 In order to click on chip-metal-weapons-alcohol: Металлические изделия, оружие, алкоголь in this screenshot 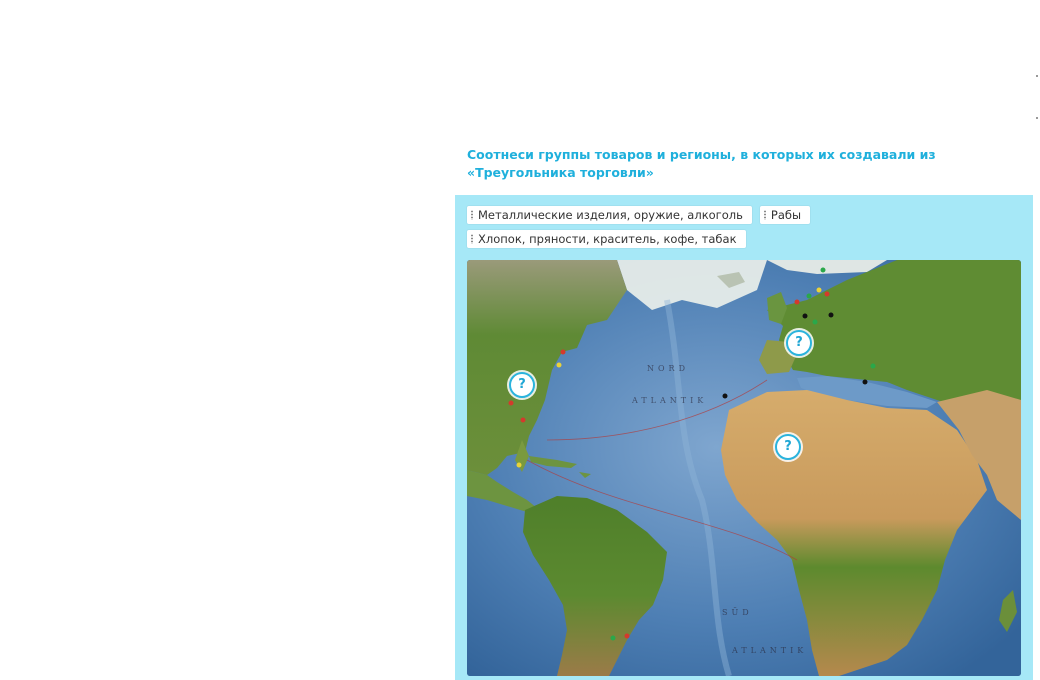, I will do `click(609, 215)`.